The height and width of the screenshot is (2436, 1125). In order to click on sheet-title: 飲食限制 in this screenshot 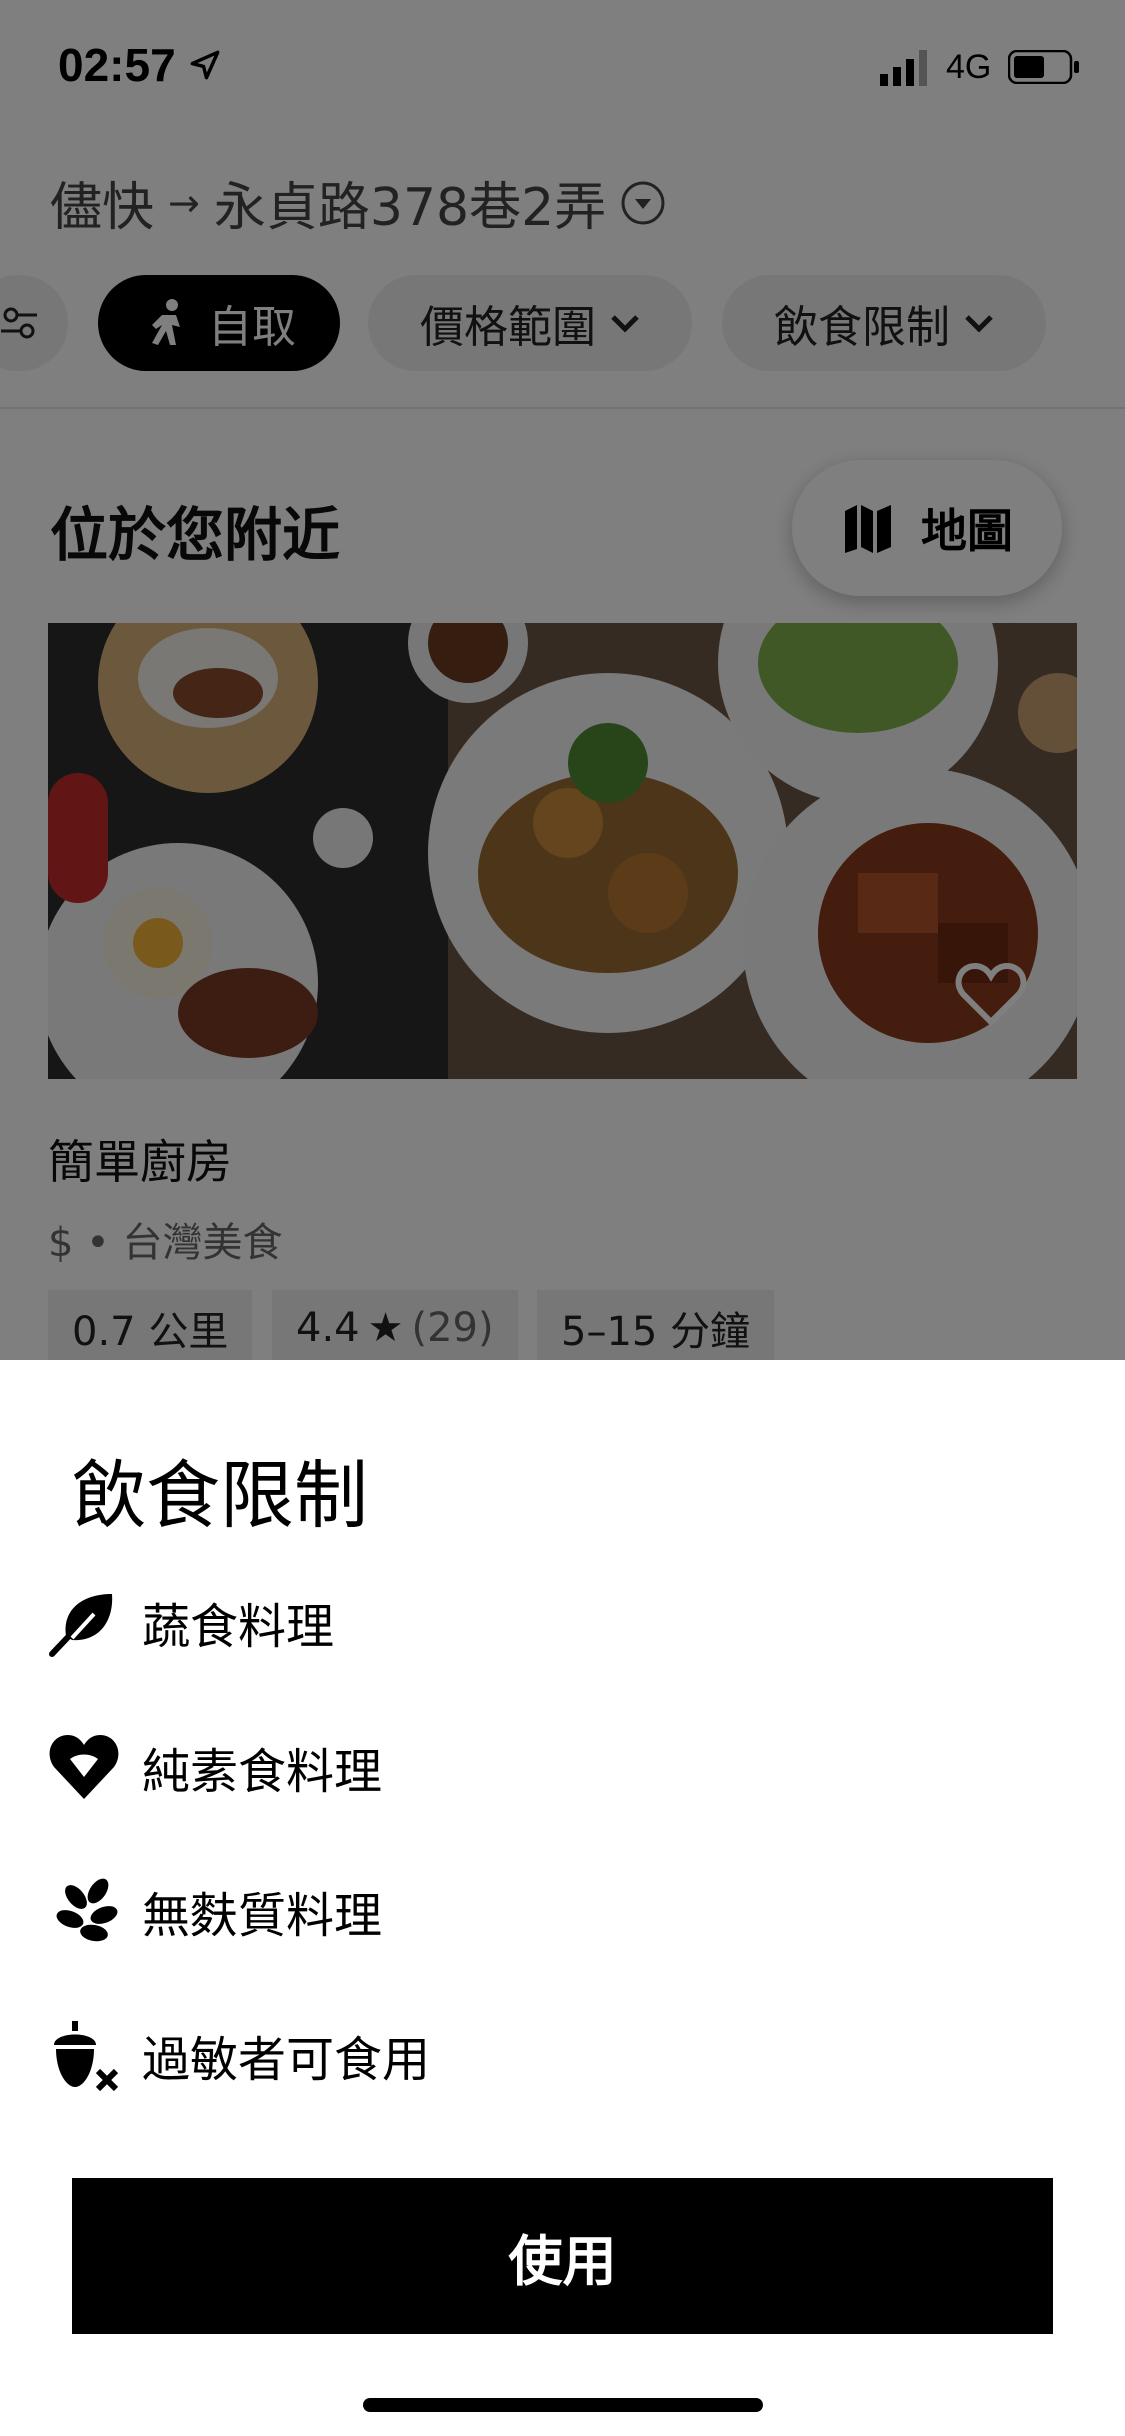, I will do `click(220, 1496)`.